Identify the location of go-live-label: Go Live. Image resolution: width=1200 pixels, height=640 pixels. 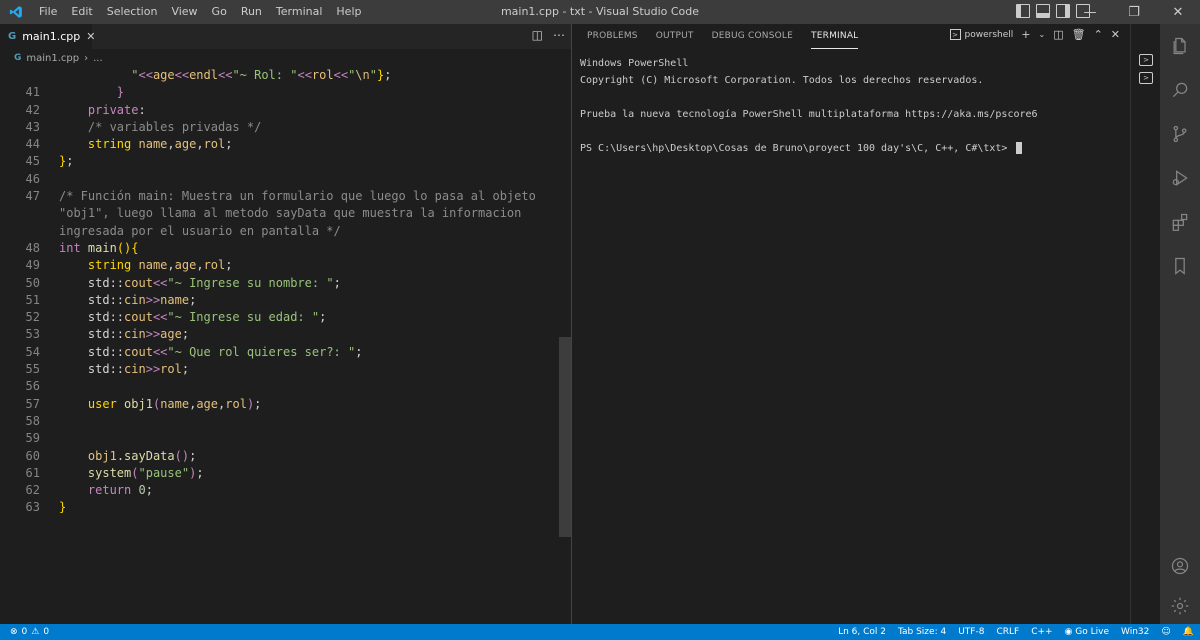
(1092, 632).